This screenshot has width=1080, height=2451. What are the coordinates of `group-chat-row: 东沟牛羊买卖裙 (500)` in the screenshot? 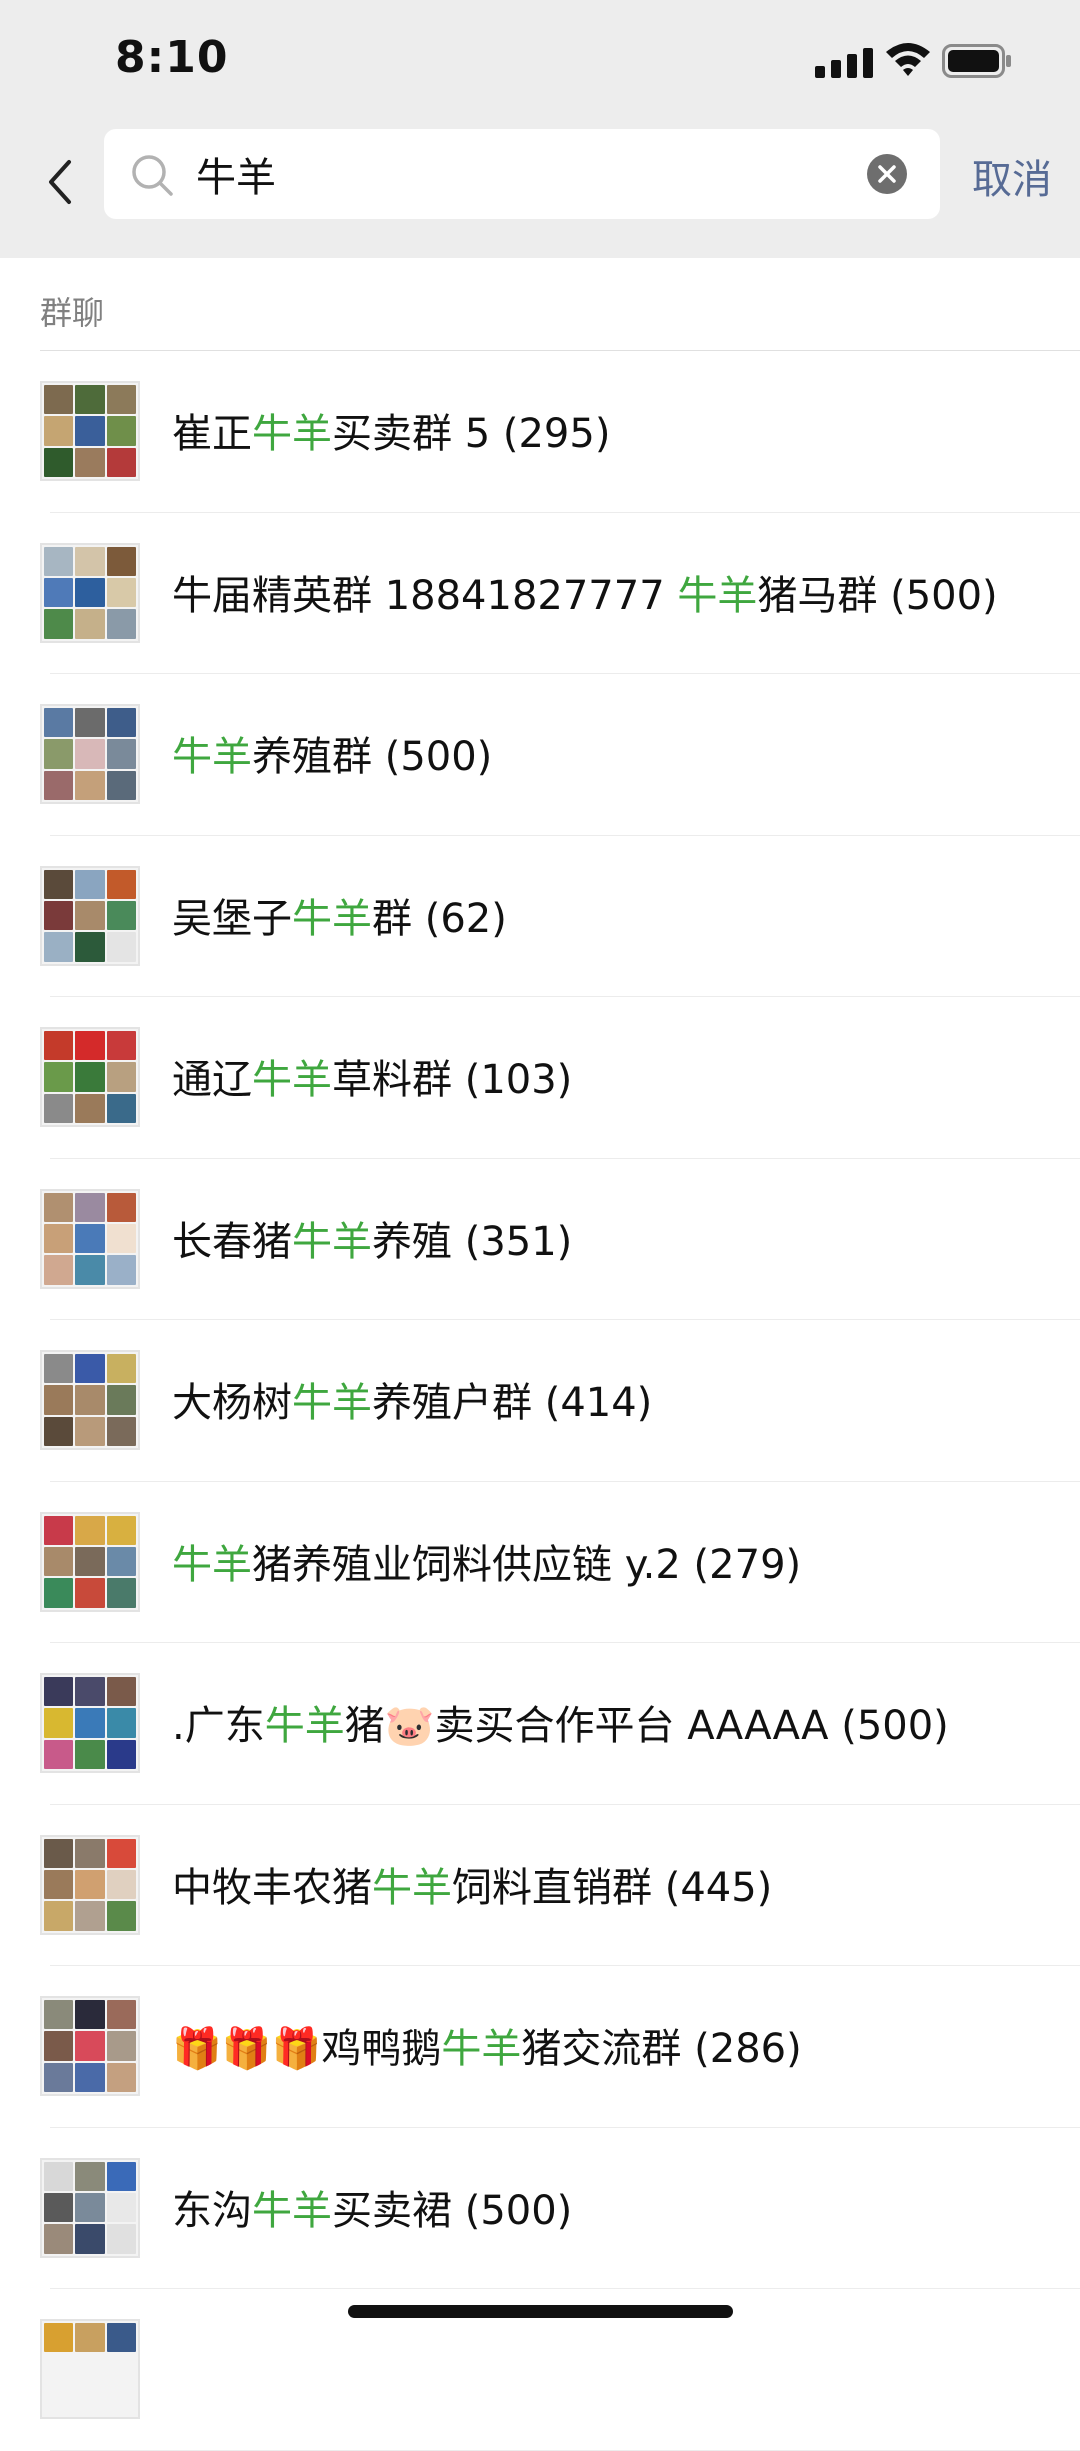 It's located at (540, 2208).